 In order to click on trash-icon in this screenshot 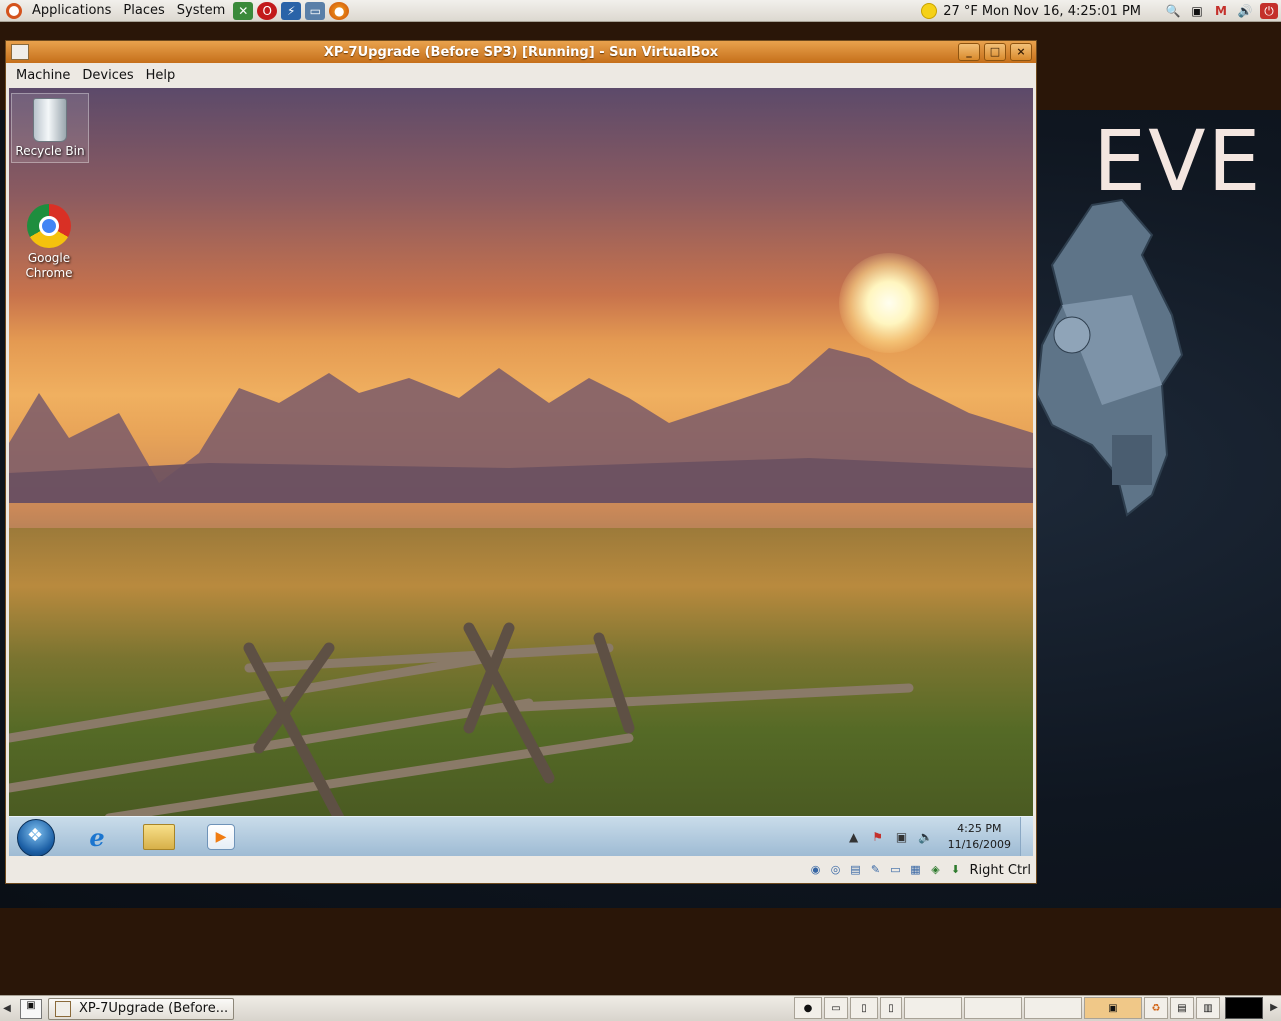, I will do `click(50, 120)`.